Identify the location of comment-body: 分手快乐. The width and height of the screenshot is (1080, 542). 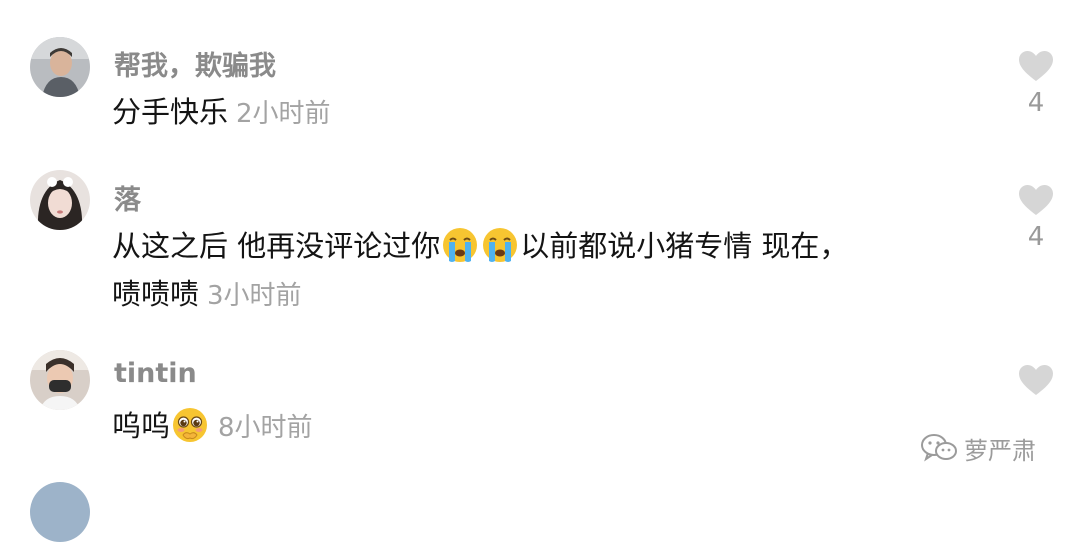
(170, 112).